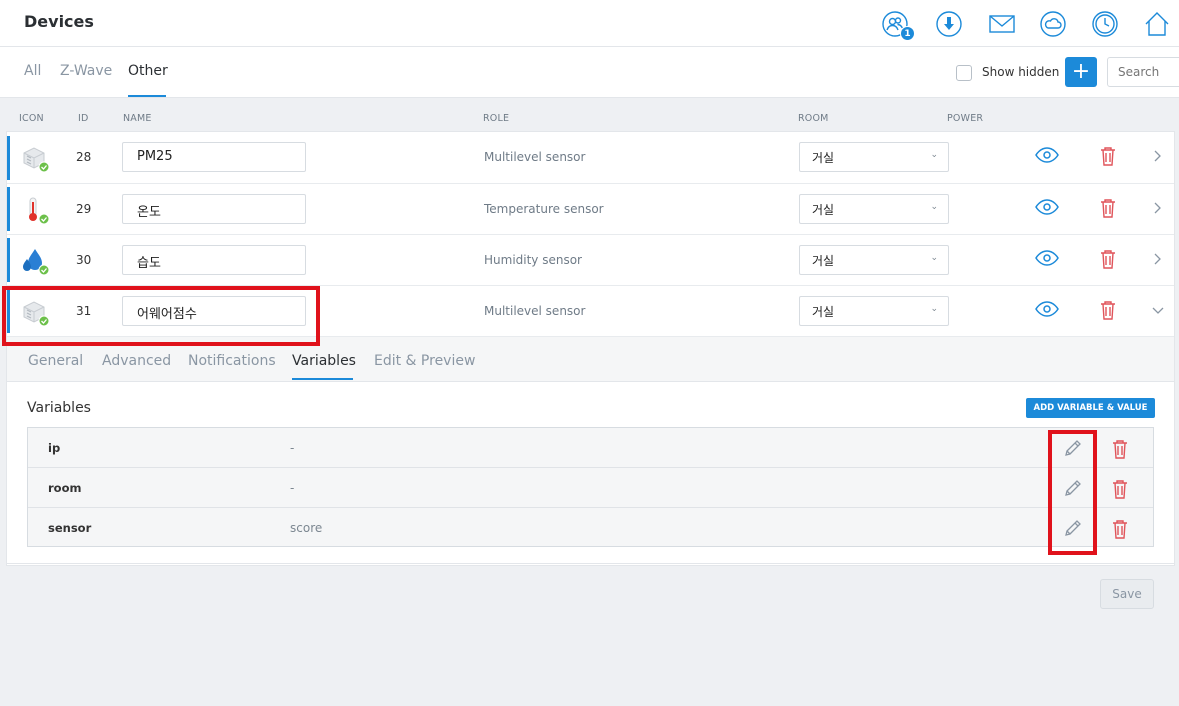 This screenshot has width=1179, height=706. I want to click on table-row: 29 온도 Temperature sensor 거실 ⌄, so click(590, 209).